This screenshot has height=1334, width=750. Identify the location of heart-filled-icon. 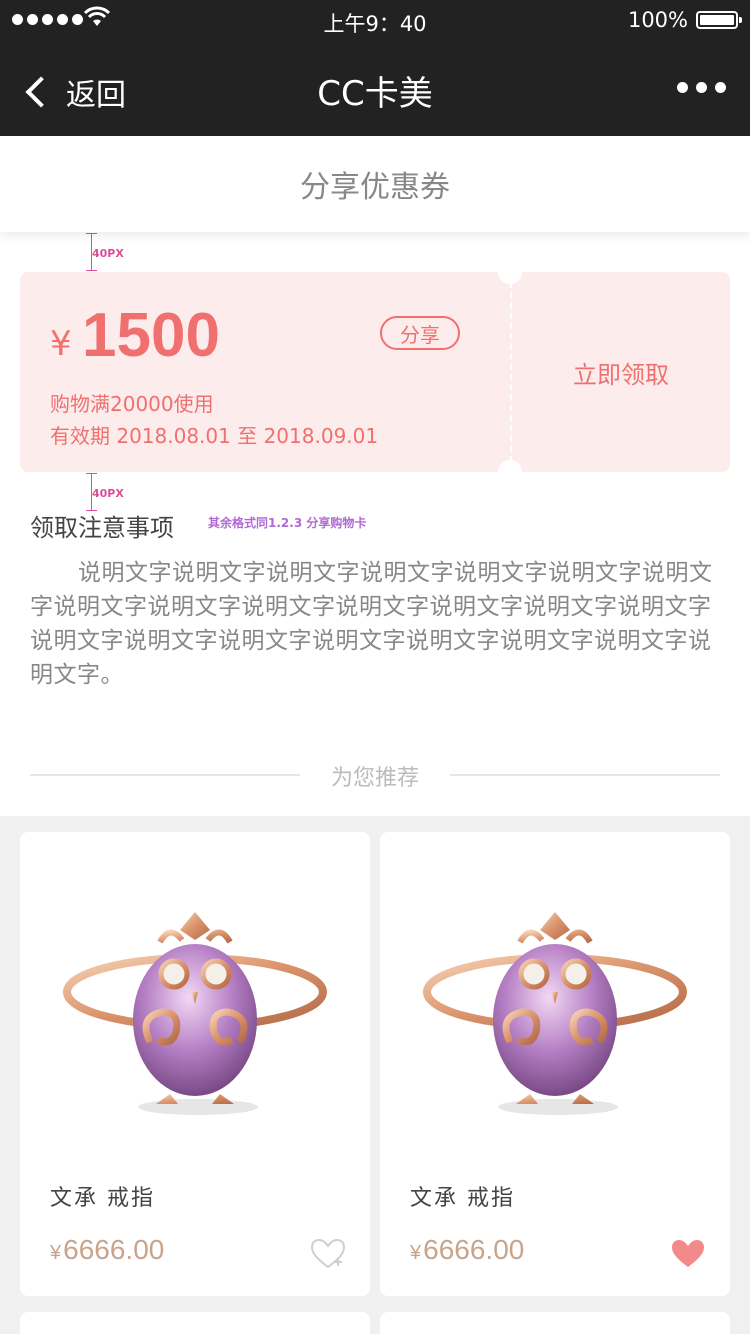
(688, 1254).